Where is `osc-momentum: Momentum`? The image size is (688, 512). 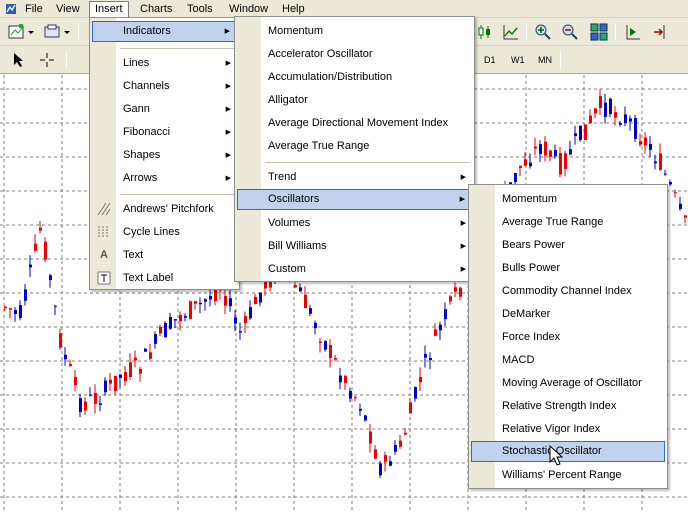 osc-momentum: Momentum is located at coordinates (568, 199).